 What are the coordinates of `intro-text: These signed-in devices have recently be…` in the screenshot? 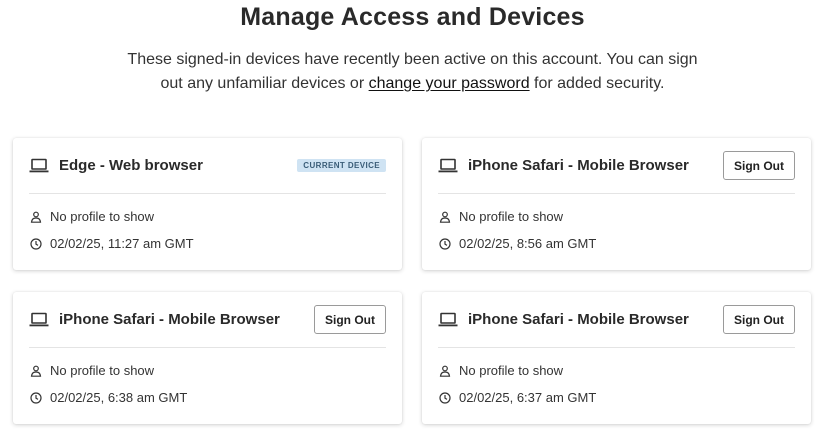 It's located at (412, 72).